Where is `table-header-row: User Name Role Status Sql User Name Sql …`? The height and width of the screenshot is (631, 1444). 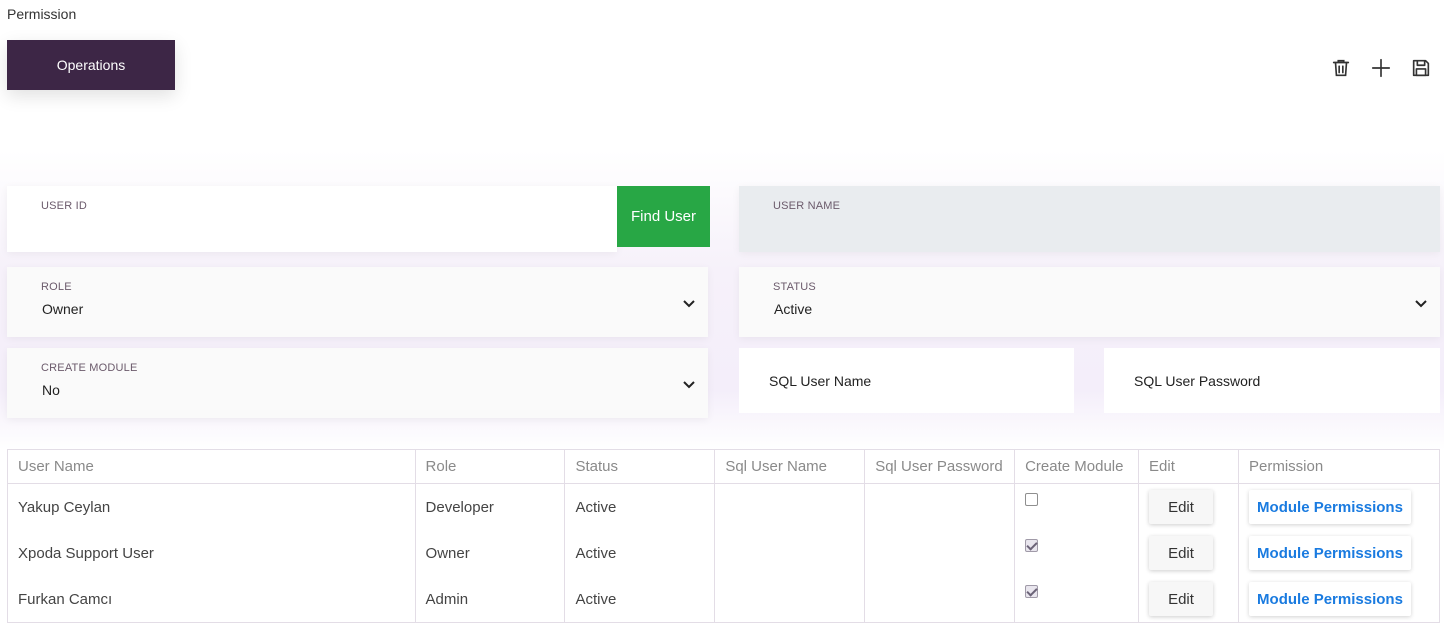 table-header-row: User Name Role Status Sql User Name Sql … is located at coordinates (724, 466).